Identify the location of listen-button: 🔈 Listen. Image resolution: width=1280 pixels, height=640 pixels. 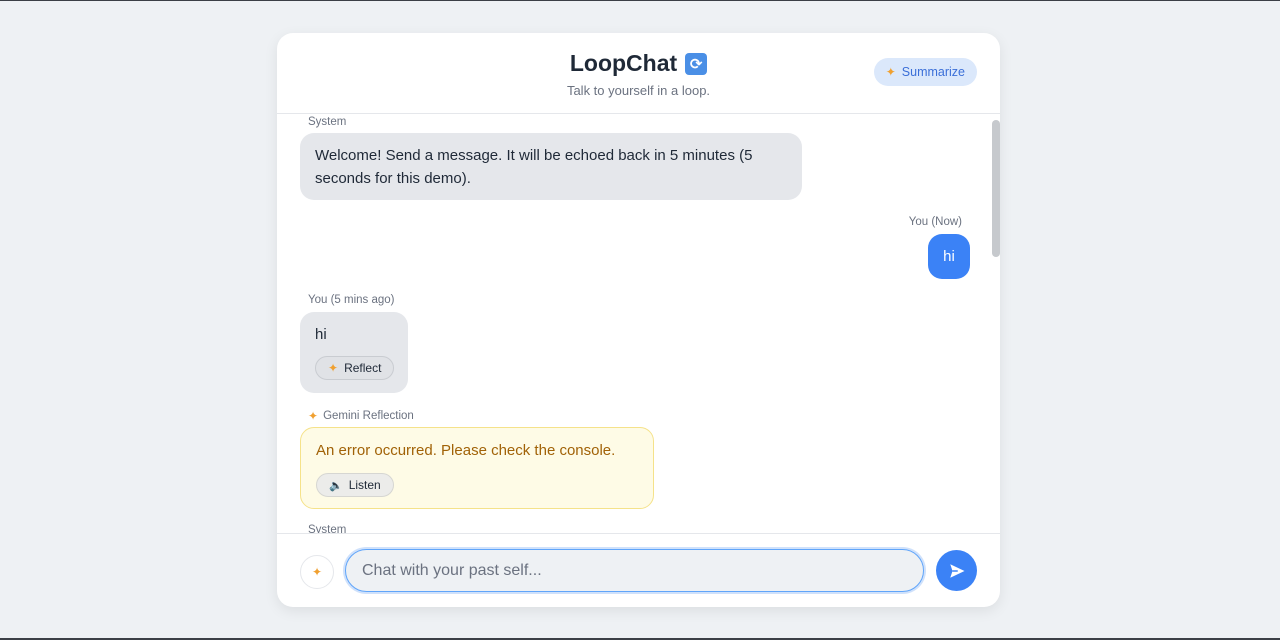
(355, 485).